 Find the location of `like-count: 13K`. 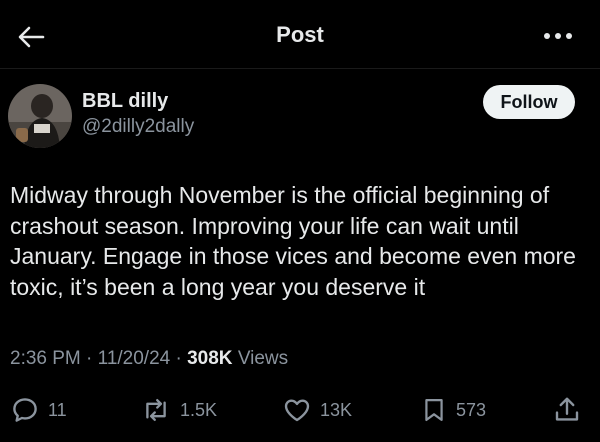

like-count: 13K is located at coordinates (336, 409).